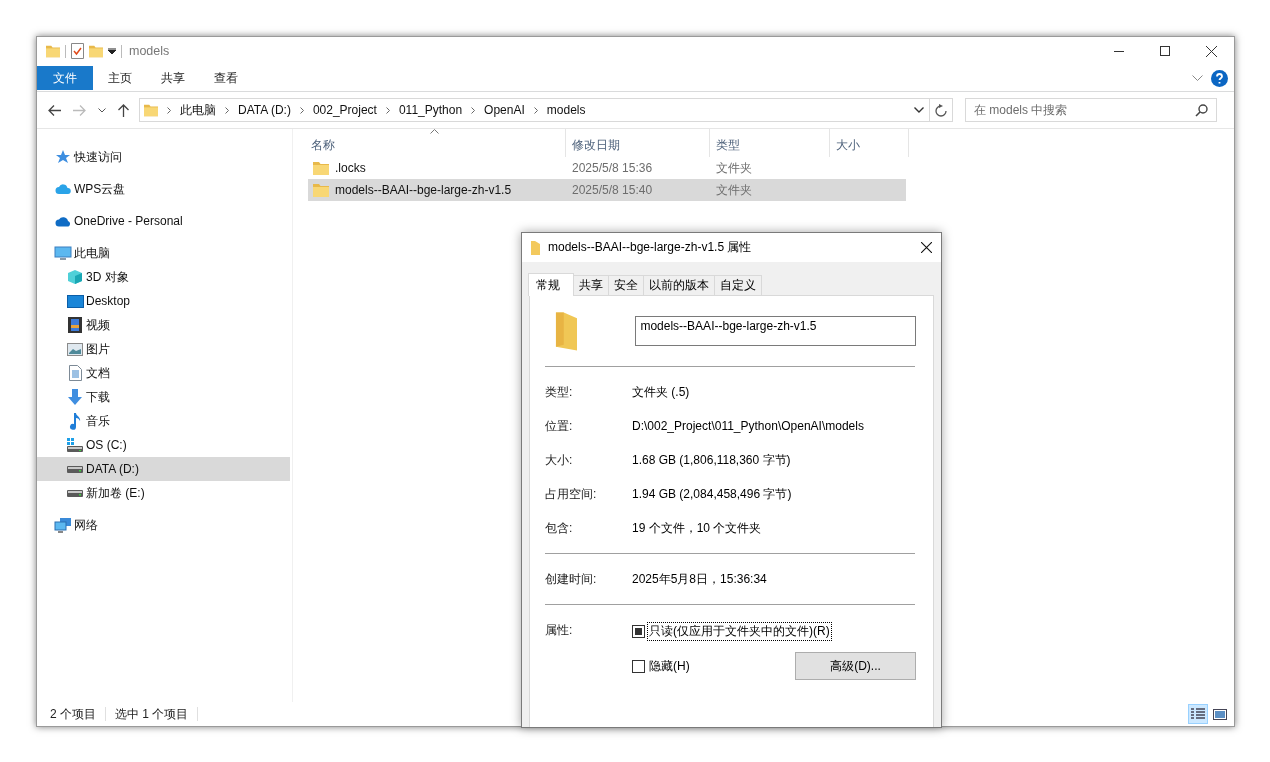 This screenshot has width=1270, height=762. What do you see at coordinates (264, 110) in the screenshot?
I see `breadcrumb-item: DATA (D:)` at bounding box center [264, 110].